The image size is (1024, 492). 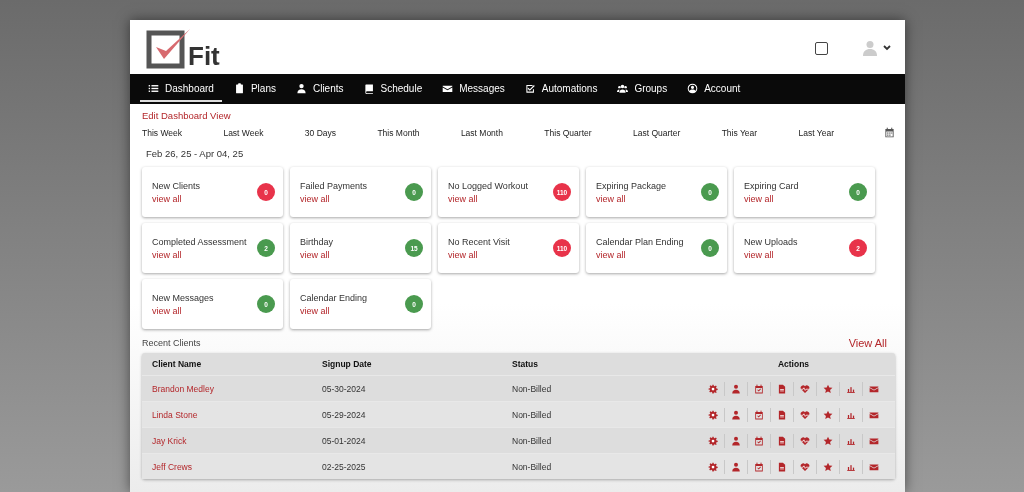 What do you see at coordinates (561, 89) in the screenshot?
I see `nav-tab: Automations` at bounding box center [561, 89].